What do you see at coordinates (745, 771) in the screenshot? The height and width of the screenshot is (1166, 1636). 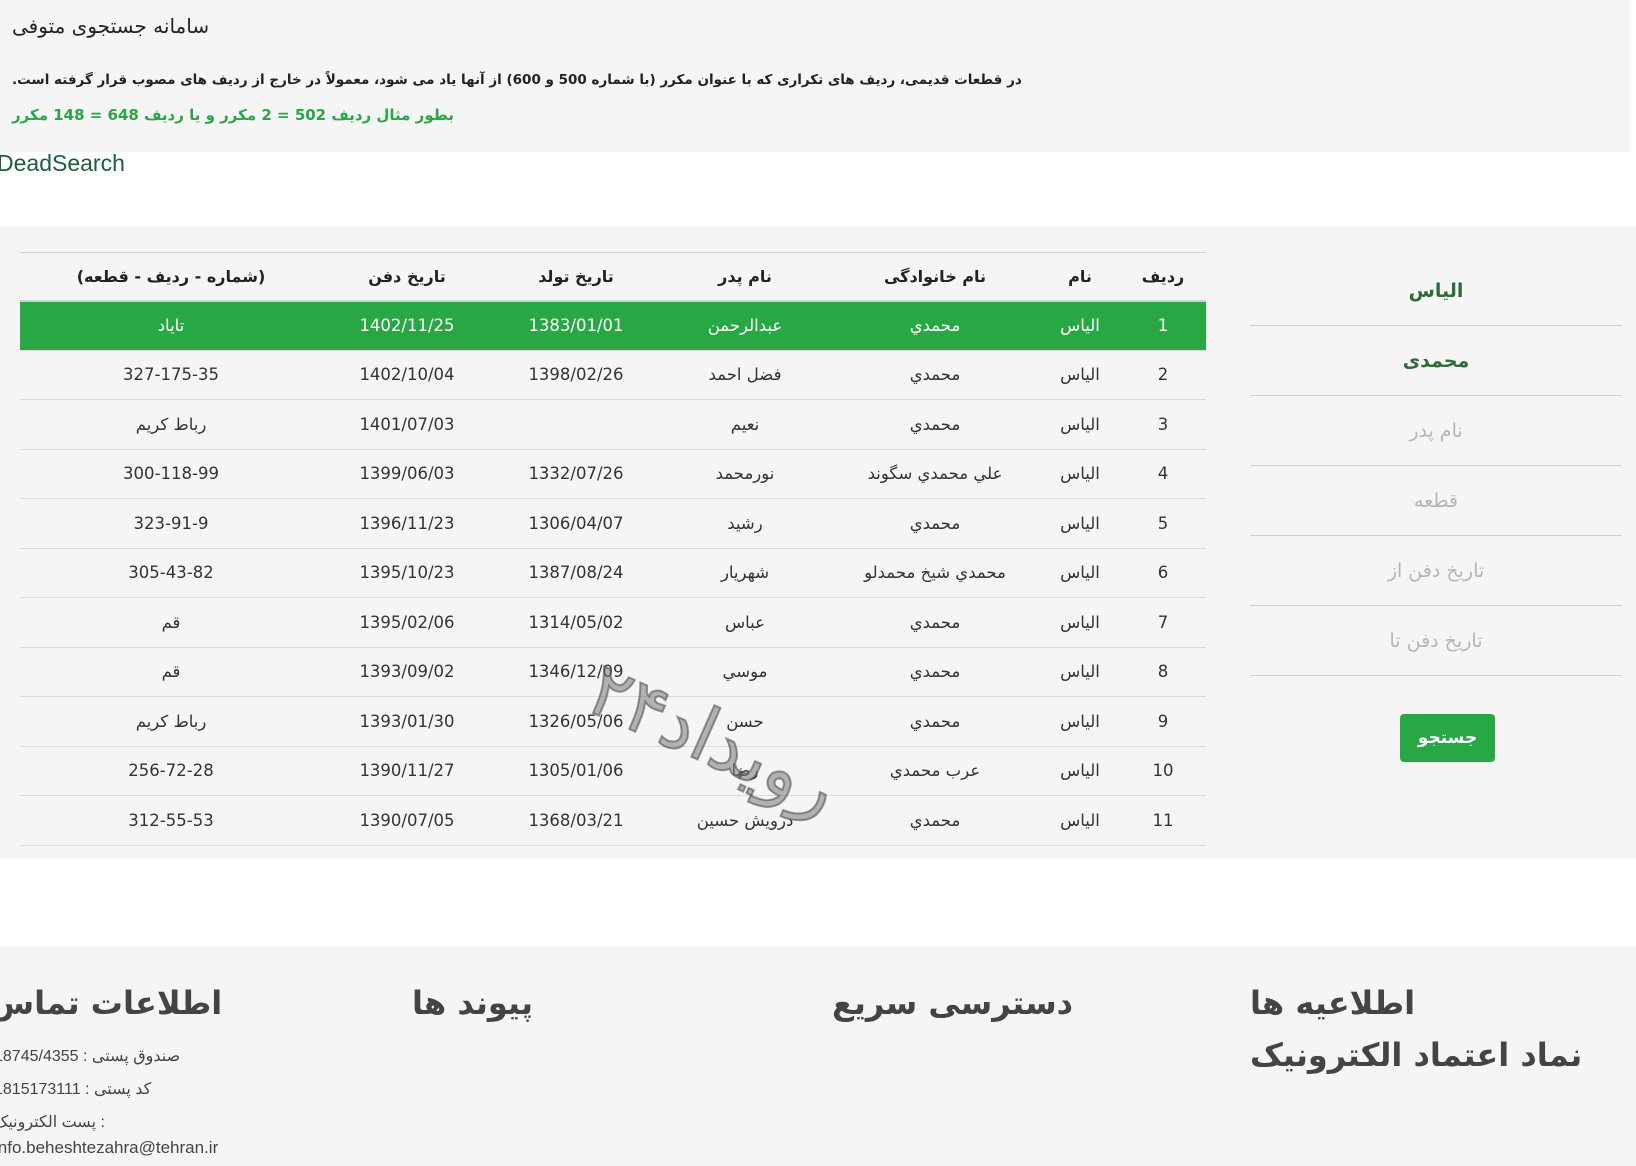 I see `cell-father-name: رضا` at bounding box center [745, 771].